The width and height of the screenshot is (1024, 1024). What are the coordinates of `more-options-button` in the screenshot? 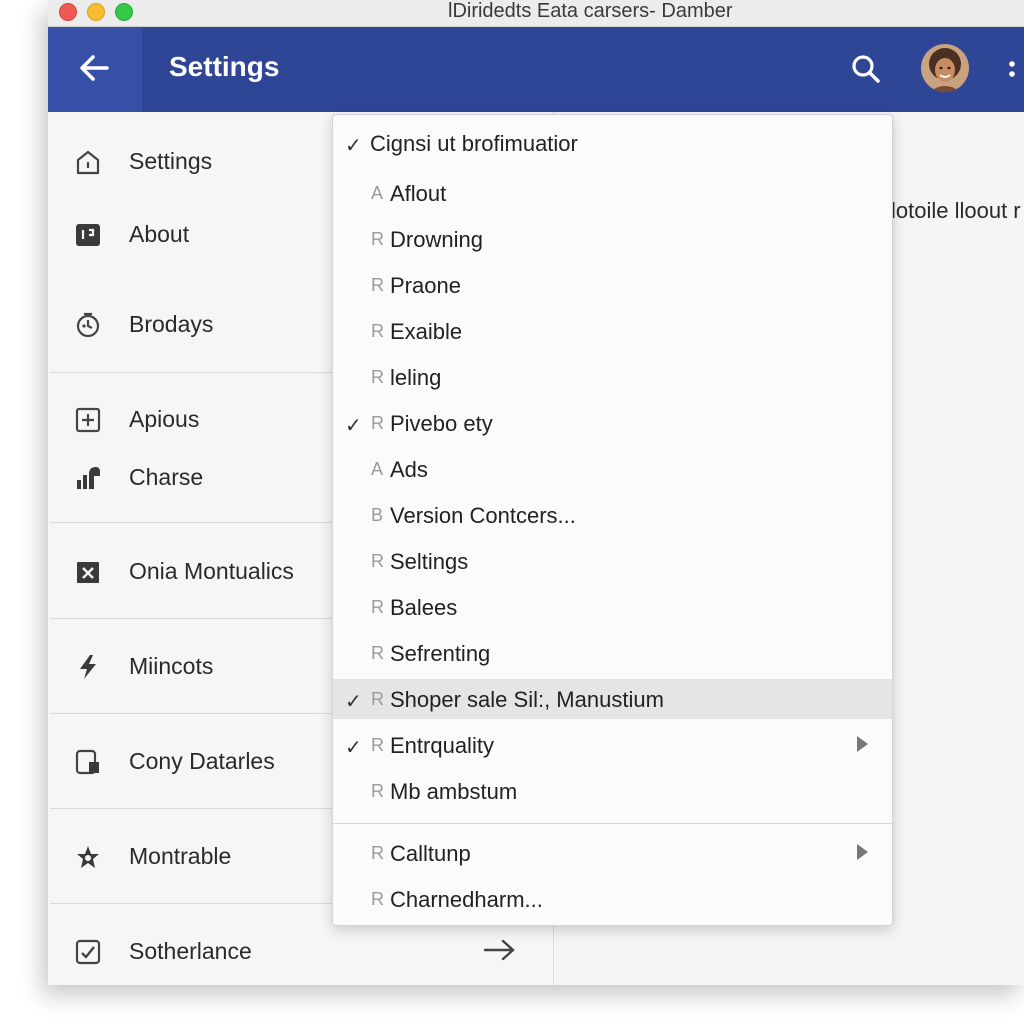 It's located at (1010, 70).